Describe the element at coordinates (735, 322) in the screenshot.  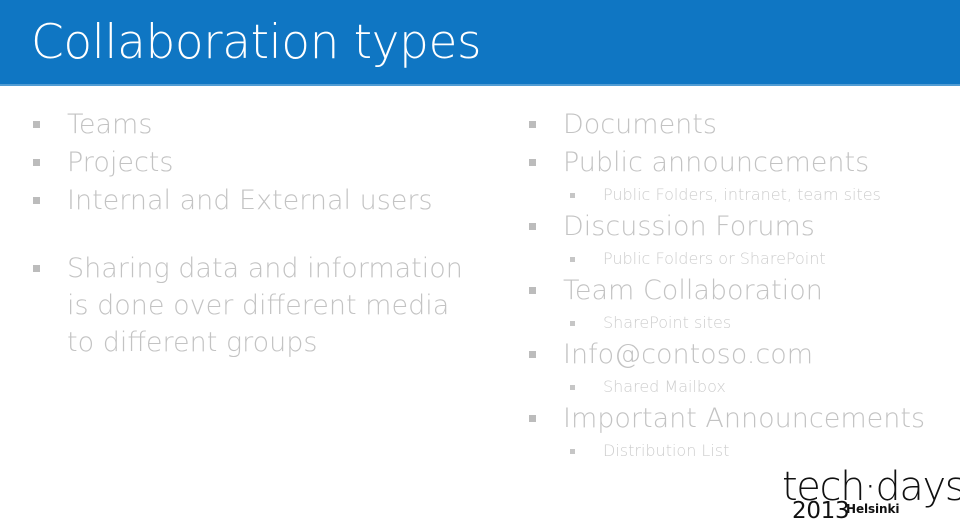
I see `sub-list-item: SharePoint sites` at that location.